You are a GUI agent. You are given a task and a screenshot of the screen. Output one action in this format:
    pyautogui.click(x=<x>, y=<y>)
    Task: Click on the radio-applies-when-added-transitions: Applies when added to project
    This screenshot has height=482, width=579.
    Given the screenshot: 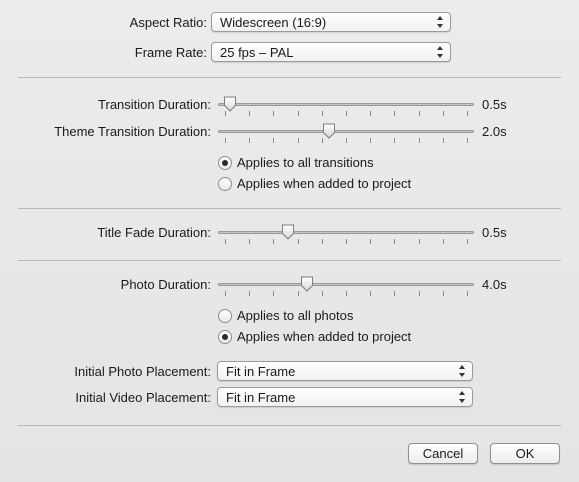 What is the action you would take?
    pyautogui.click(x=314, y=183)
    